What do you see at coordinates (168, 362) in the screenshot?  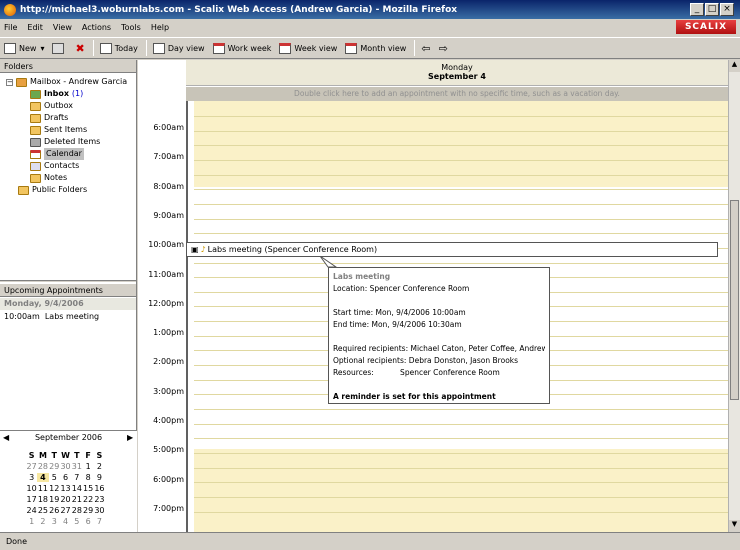 I see `hour-label: 2:00pm` at bounding box center [168, 362].